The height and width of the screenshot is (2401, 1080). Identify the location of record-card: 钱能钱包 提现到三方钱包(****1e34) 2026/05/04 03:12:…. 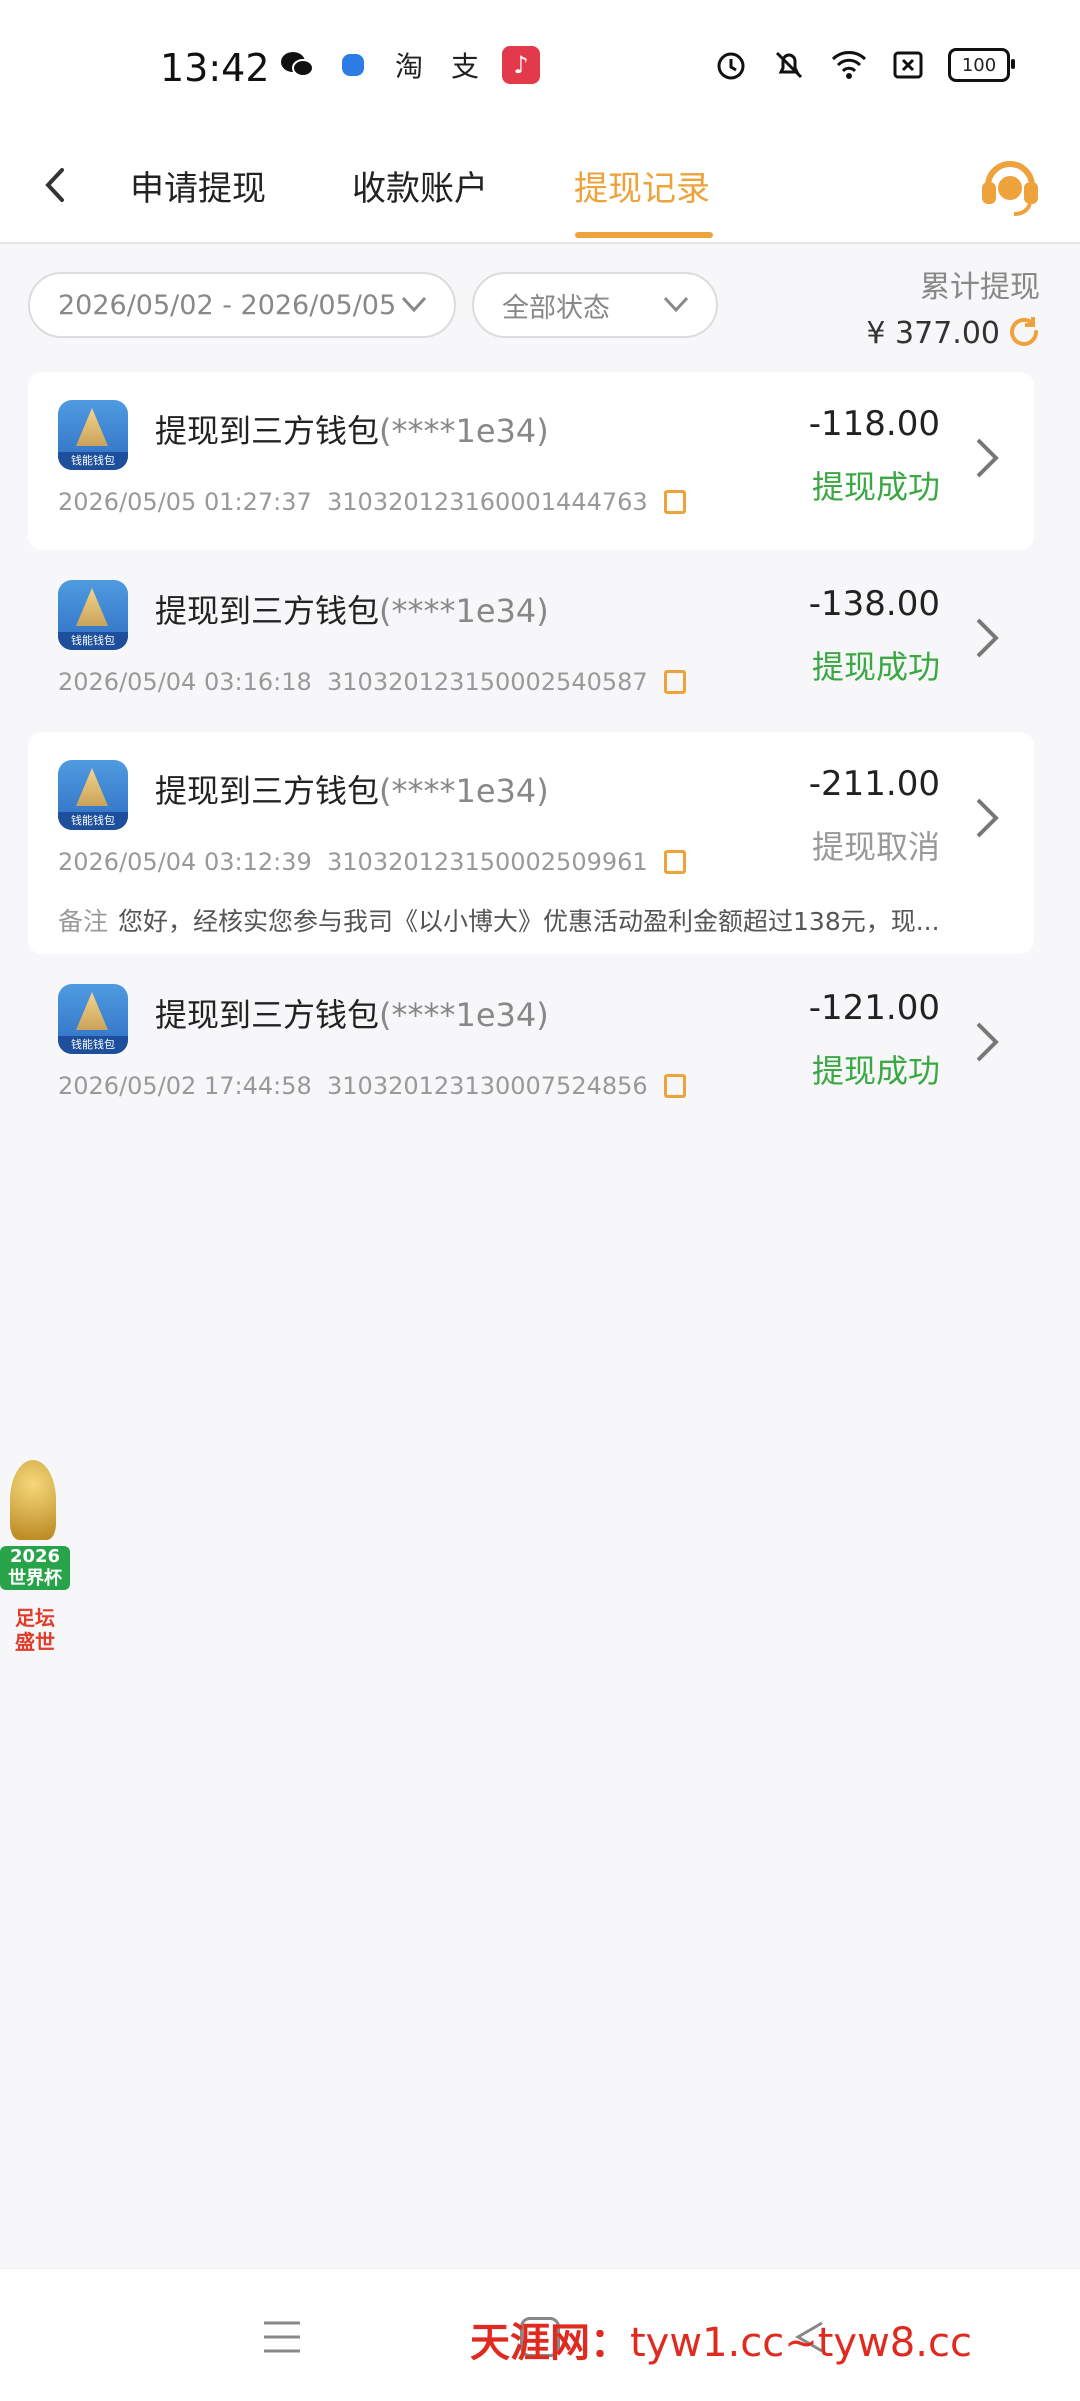
(531, 843).